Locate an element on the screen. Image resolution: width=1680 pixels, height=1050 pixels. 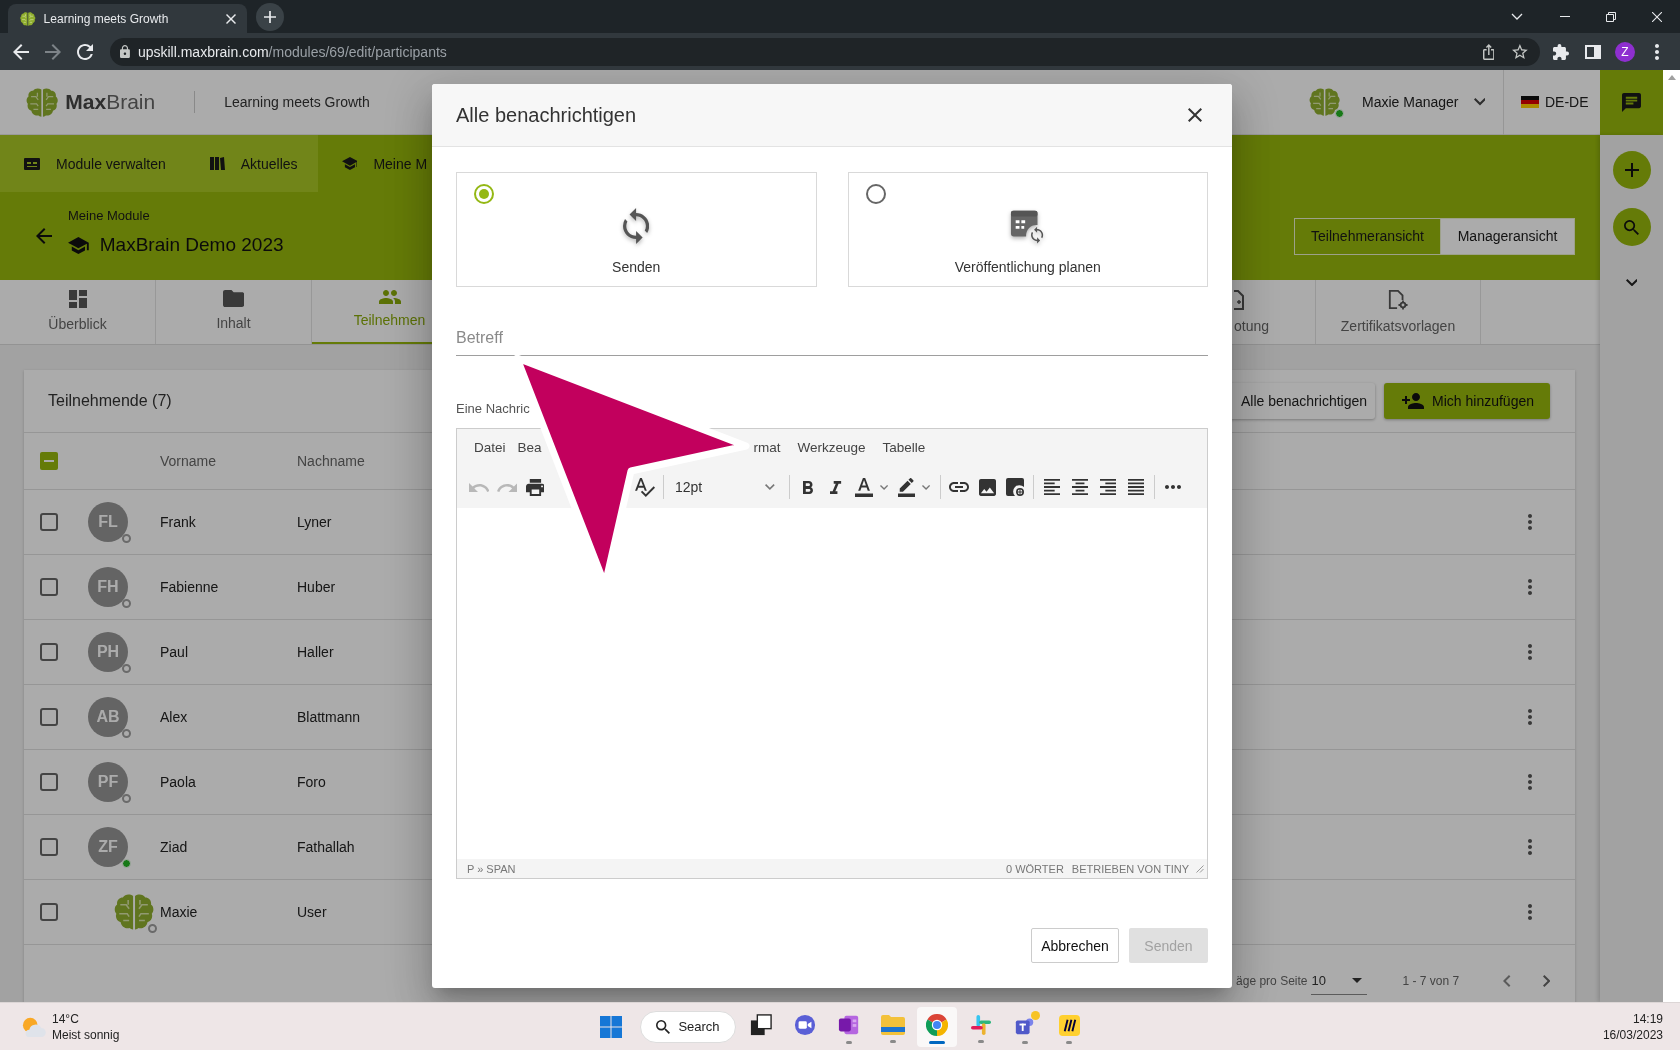
scroll-up-icon is located at coordinates (1671, 77).